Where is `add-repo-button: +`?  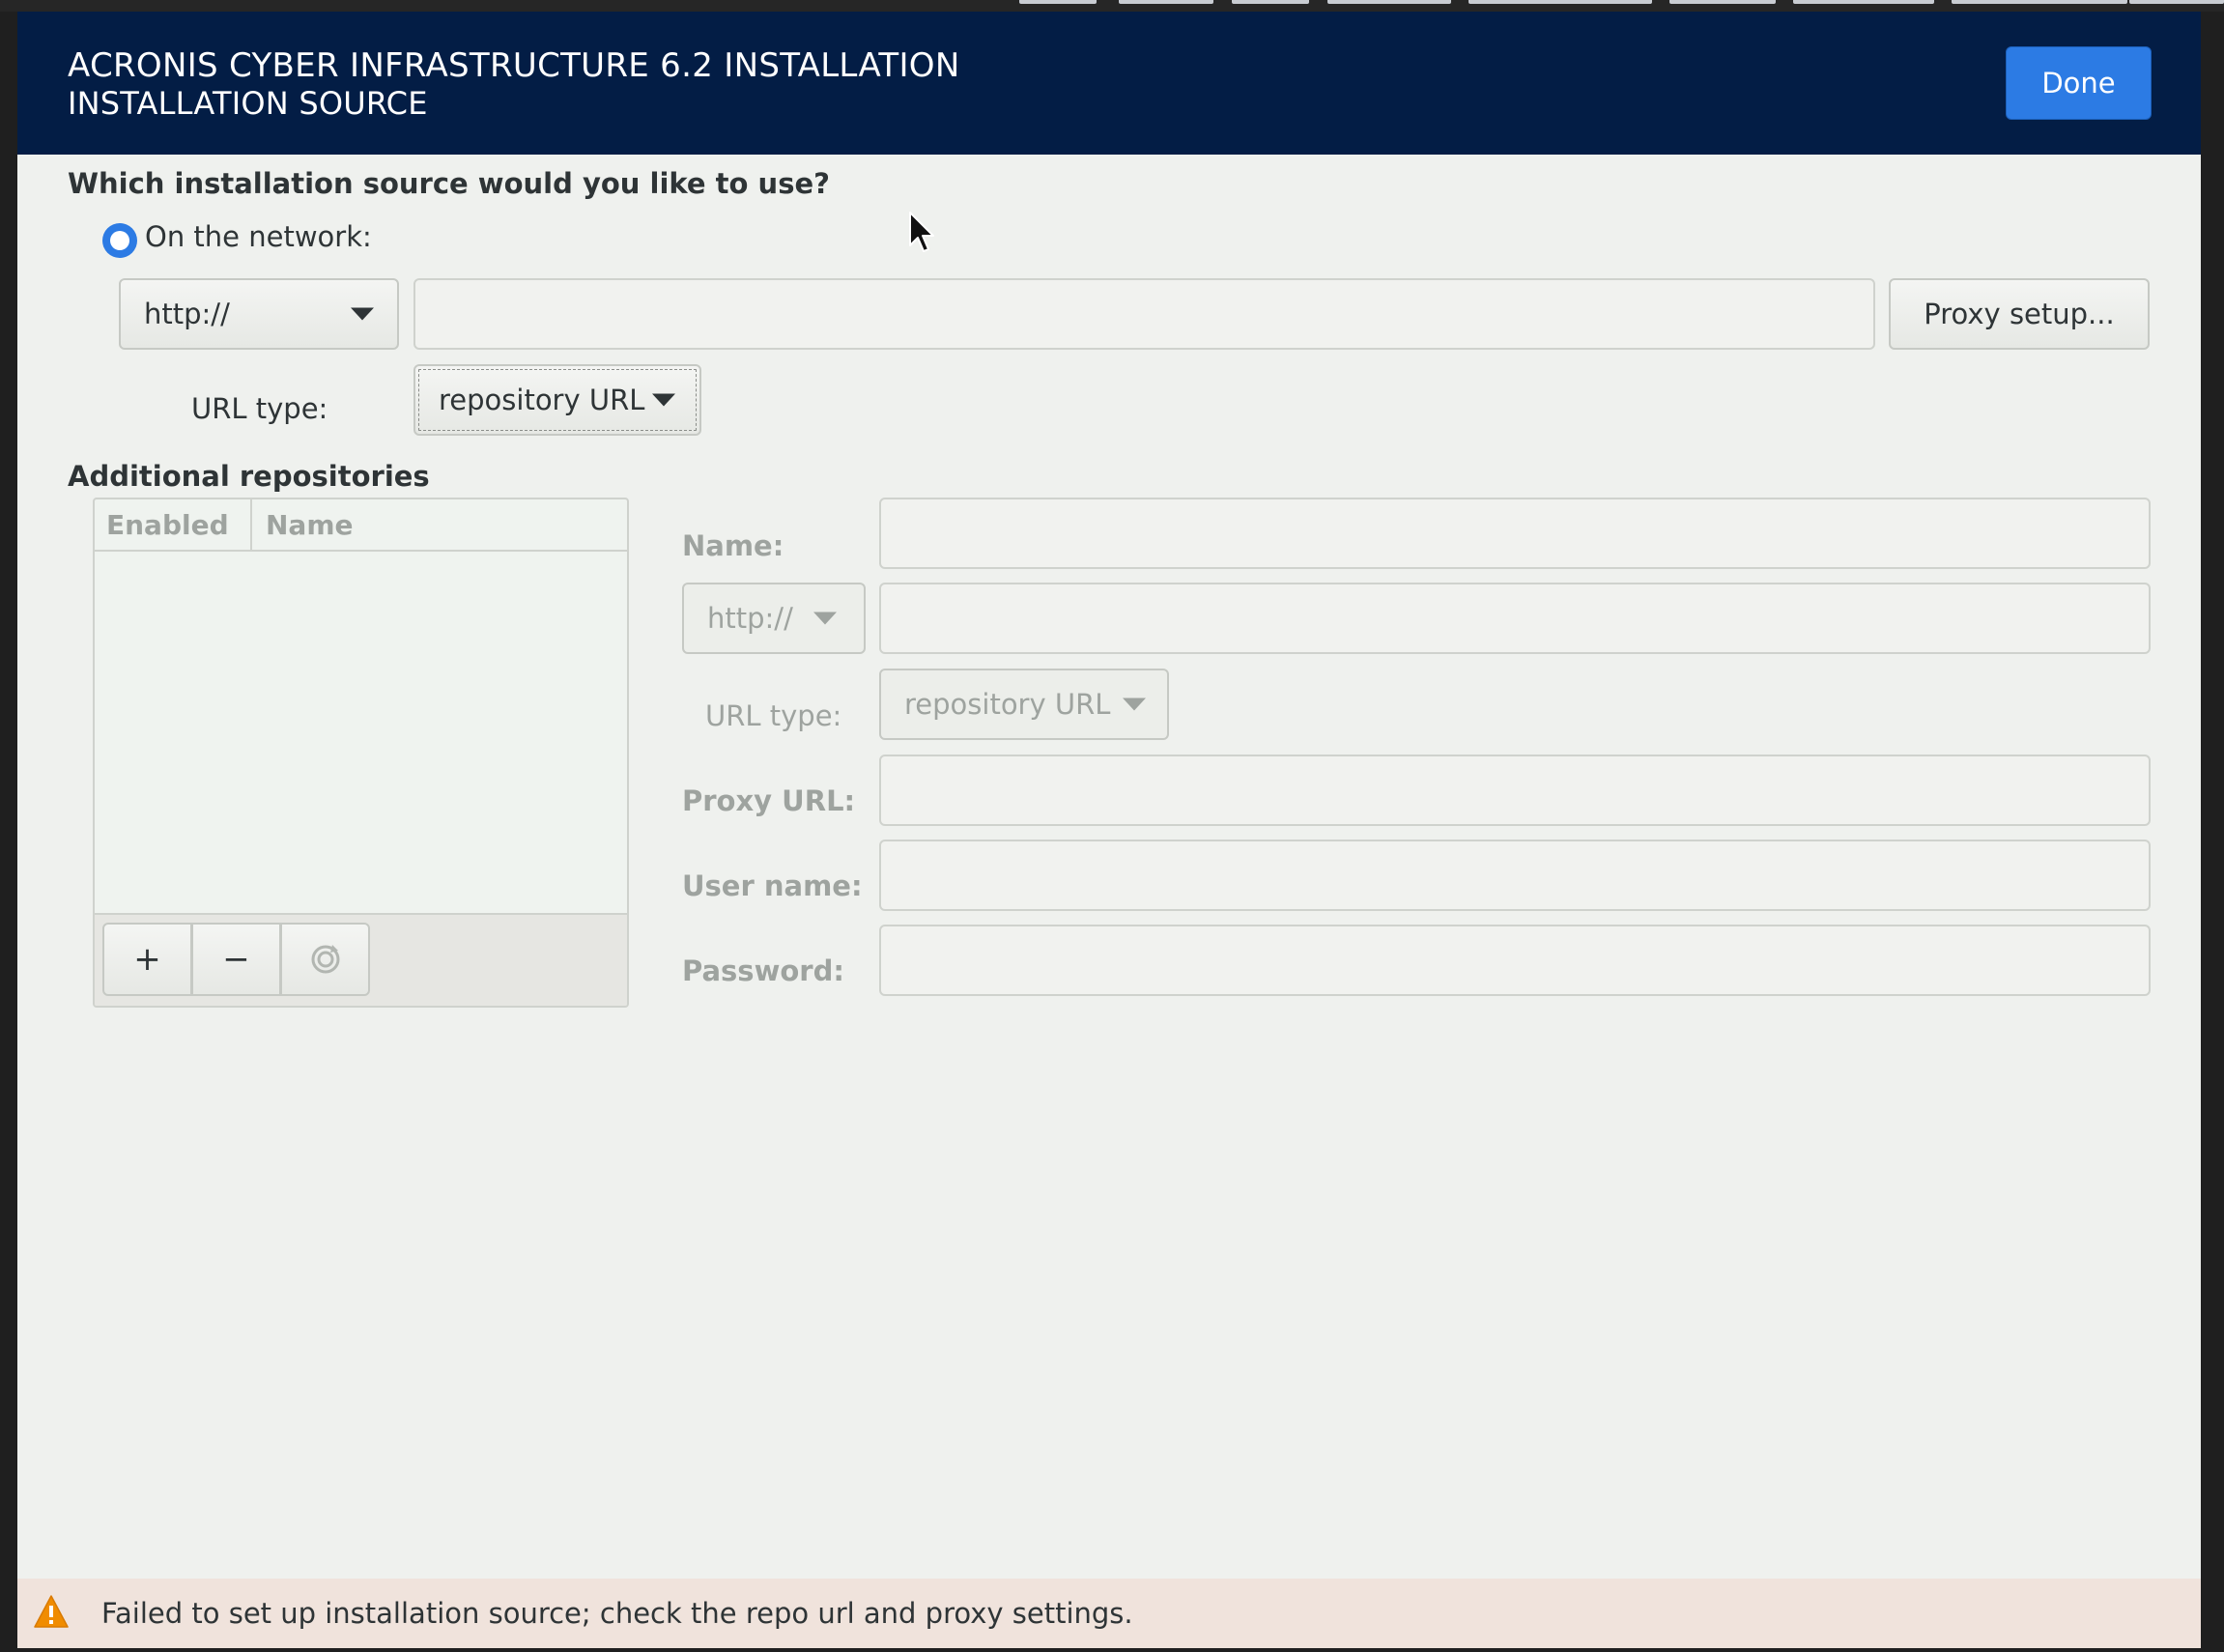 add-repo-button: + is located at coordinates (147, 959).